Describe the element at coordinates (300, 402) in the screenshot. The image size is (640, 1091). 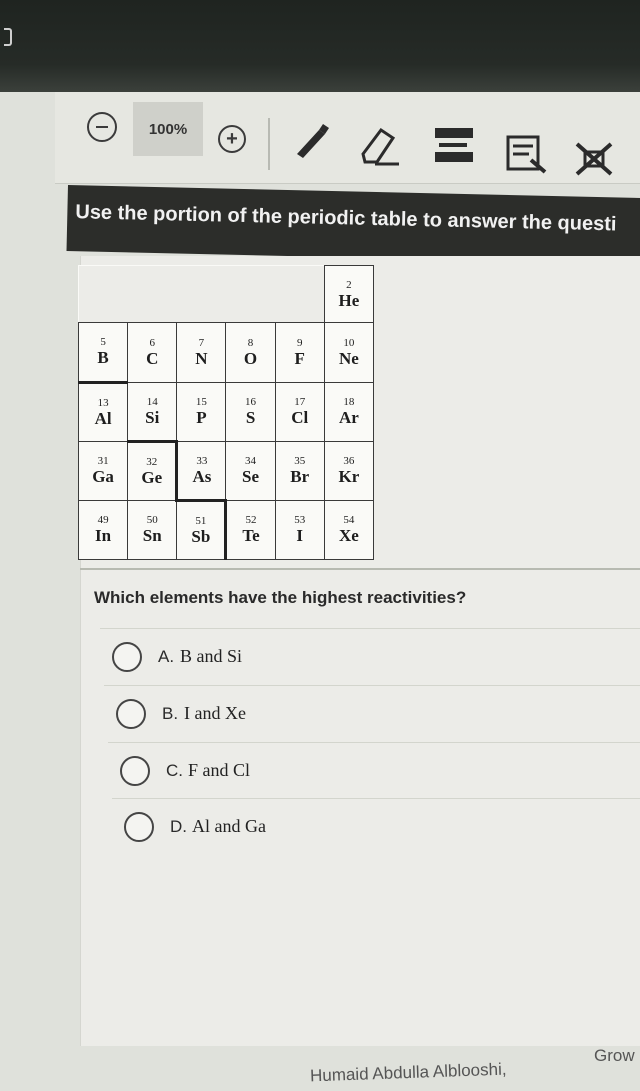
I see `atomic-number: 17` at that location.